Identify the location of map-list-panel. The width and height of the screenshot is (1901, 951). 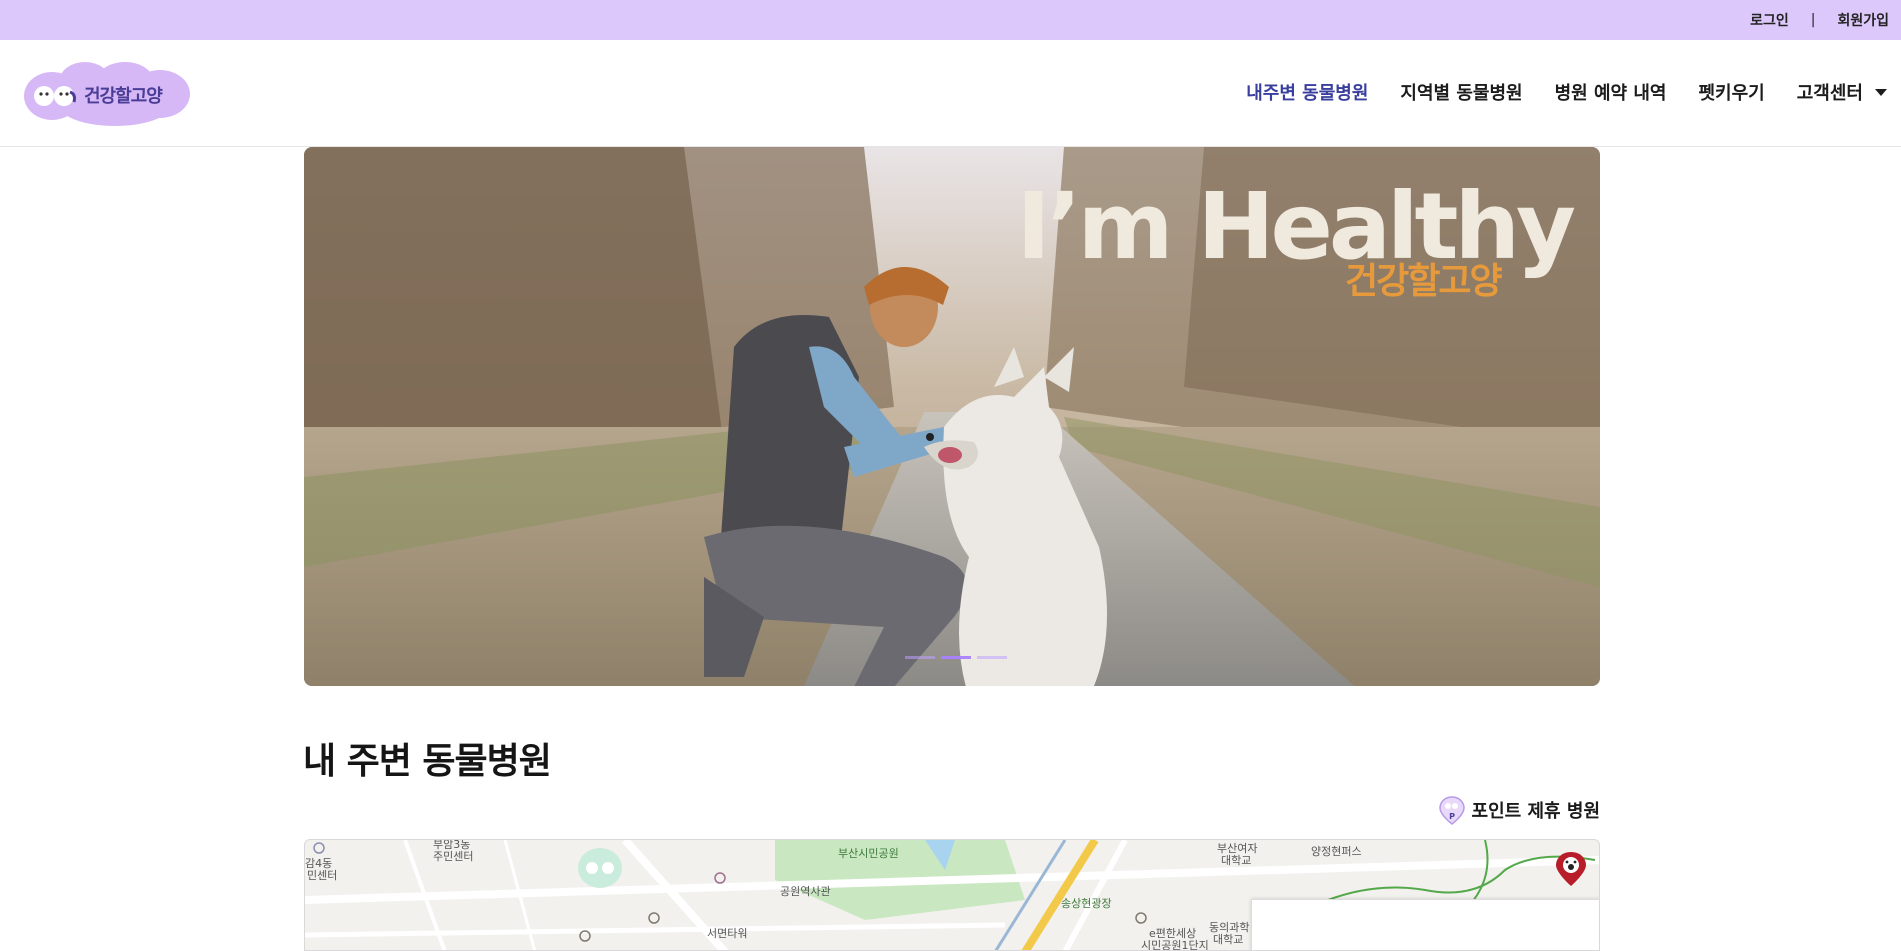
(1425, 924).